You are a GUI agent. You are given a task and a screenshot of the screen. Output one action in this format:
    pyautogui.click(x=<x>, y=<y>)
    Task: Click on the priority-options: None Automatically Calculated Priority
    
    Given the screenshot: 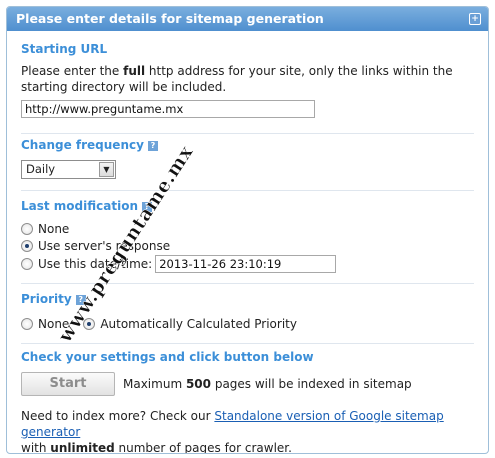 What is the action you would take?
    pyautogui.click(x=247, y=324)
    